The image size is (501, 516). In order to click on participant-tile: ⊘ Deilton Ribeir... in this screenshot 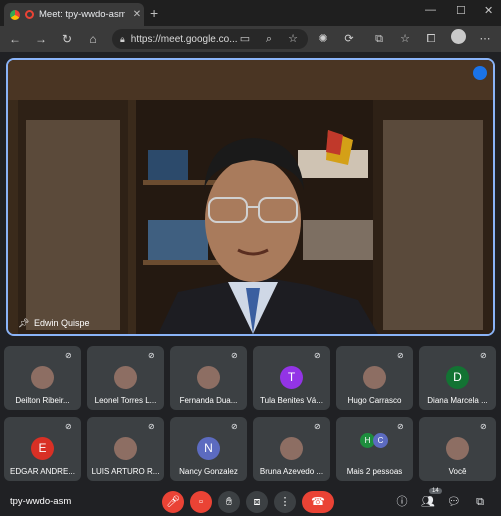, I will do `click(42, 378)`.